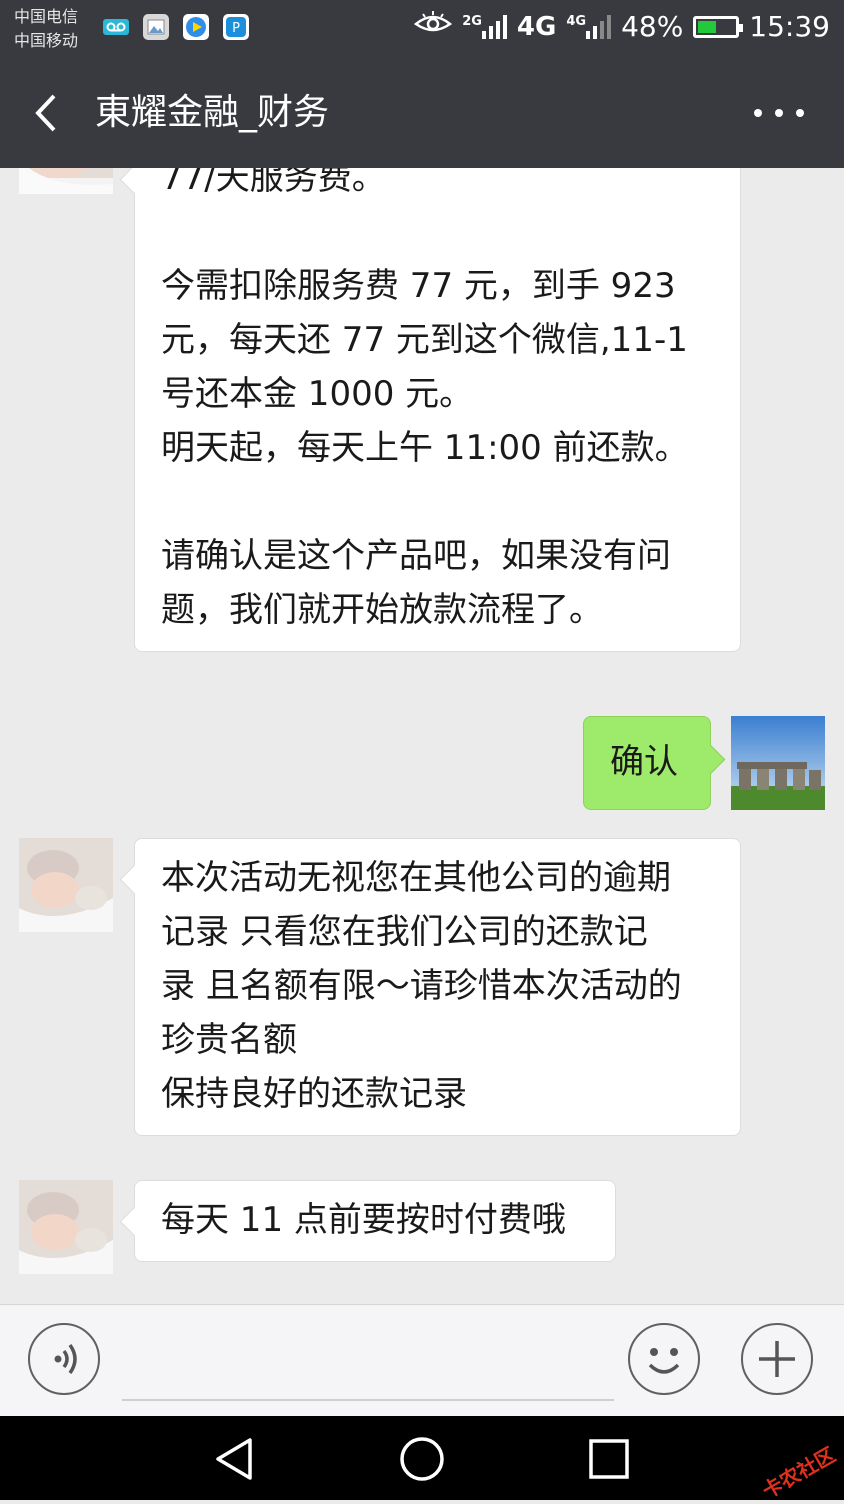 The width and height of the screenshot is (844, 1504). Describe the element at coordinates (424, 340) in the screenshot. I see `message-line: 元，每天还 77 元到这个微信,11-1` at that location.